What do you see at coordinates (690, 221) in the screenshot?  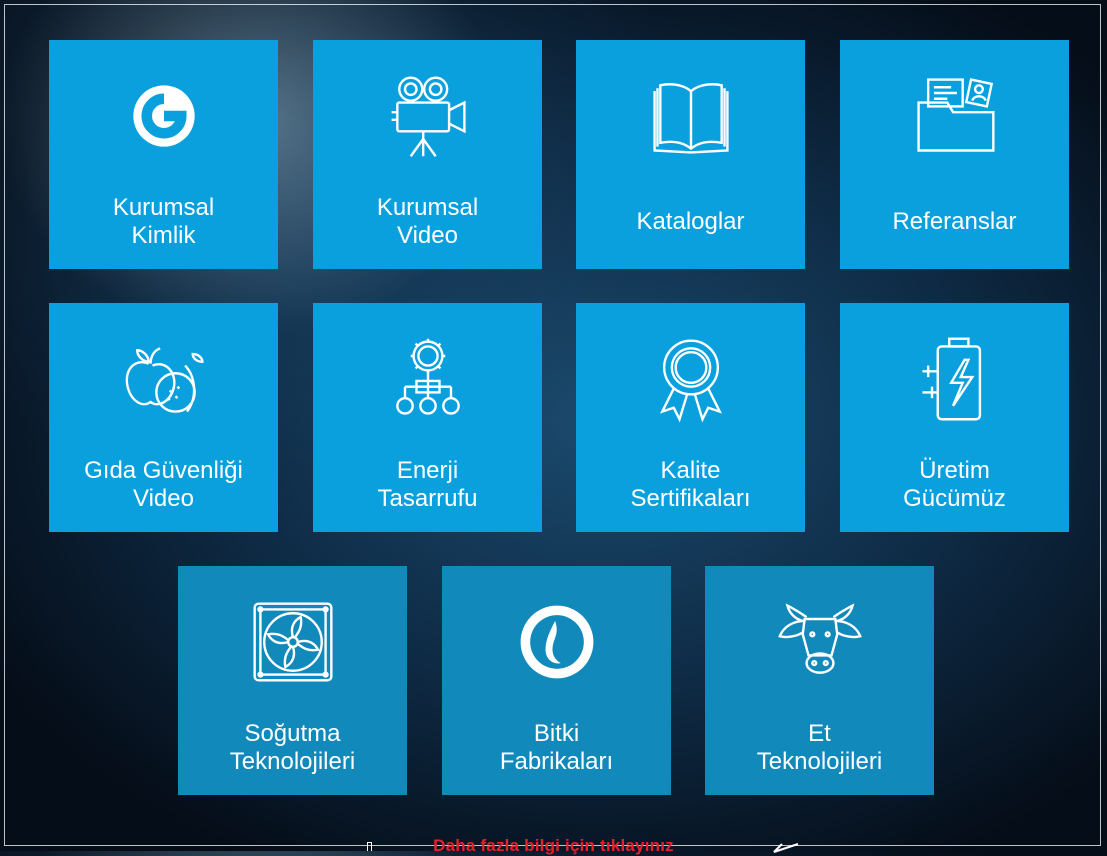 I see `tile-label: Kataloglar` at bounding box center [690, 221].